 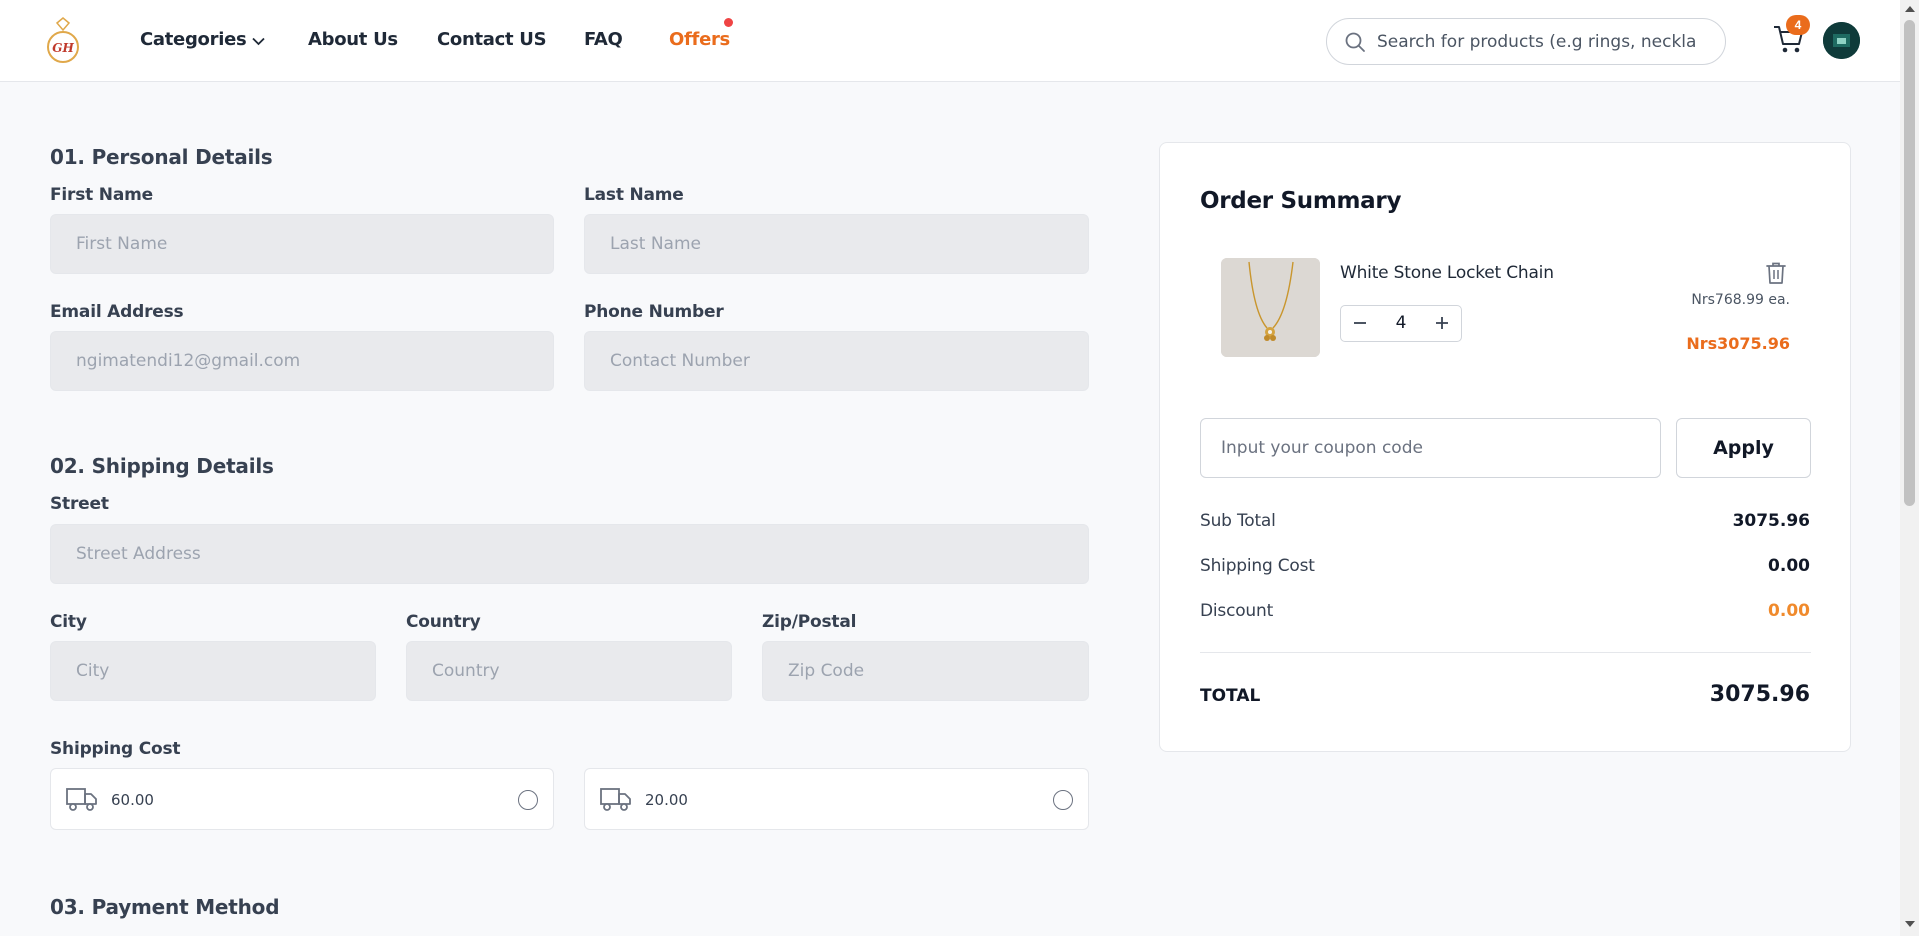 I want to click on zip-field, so click(x=925, y=671).